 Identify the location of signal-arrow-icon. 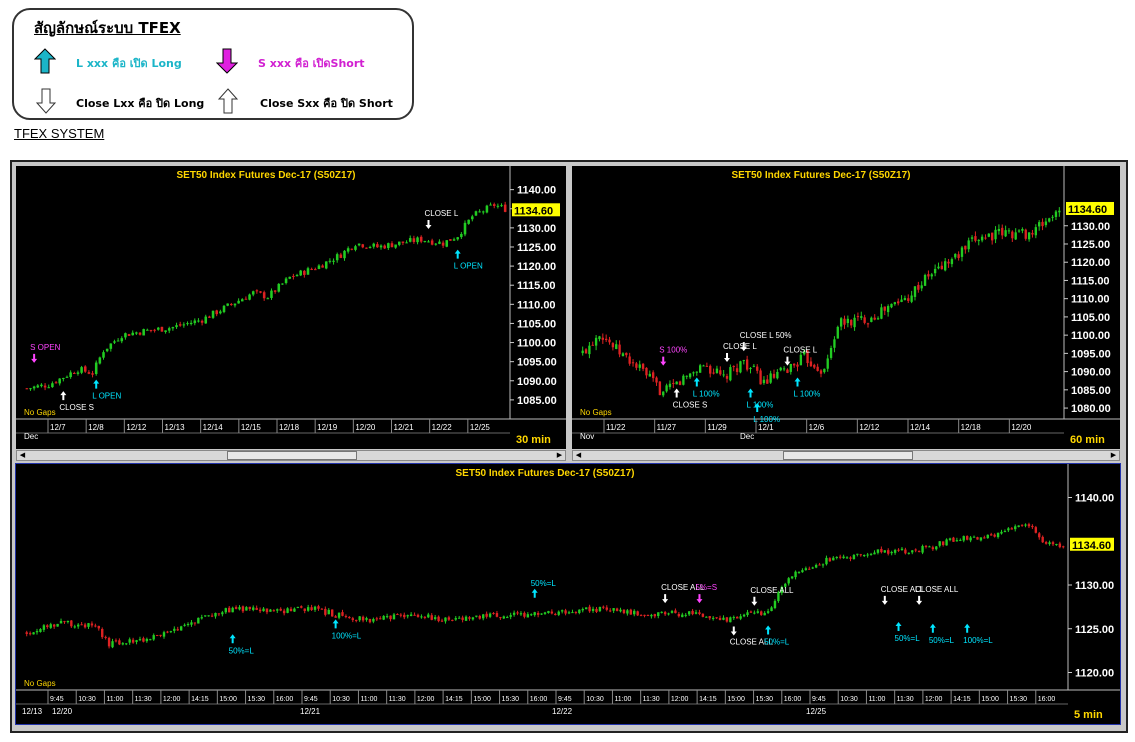
(96, 384).